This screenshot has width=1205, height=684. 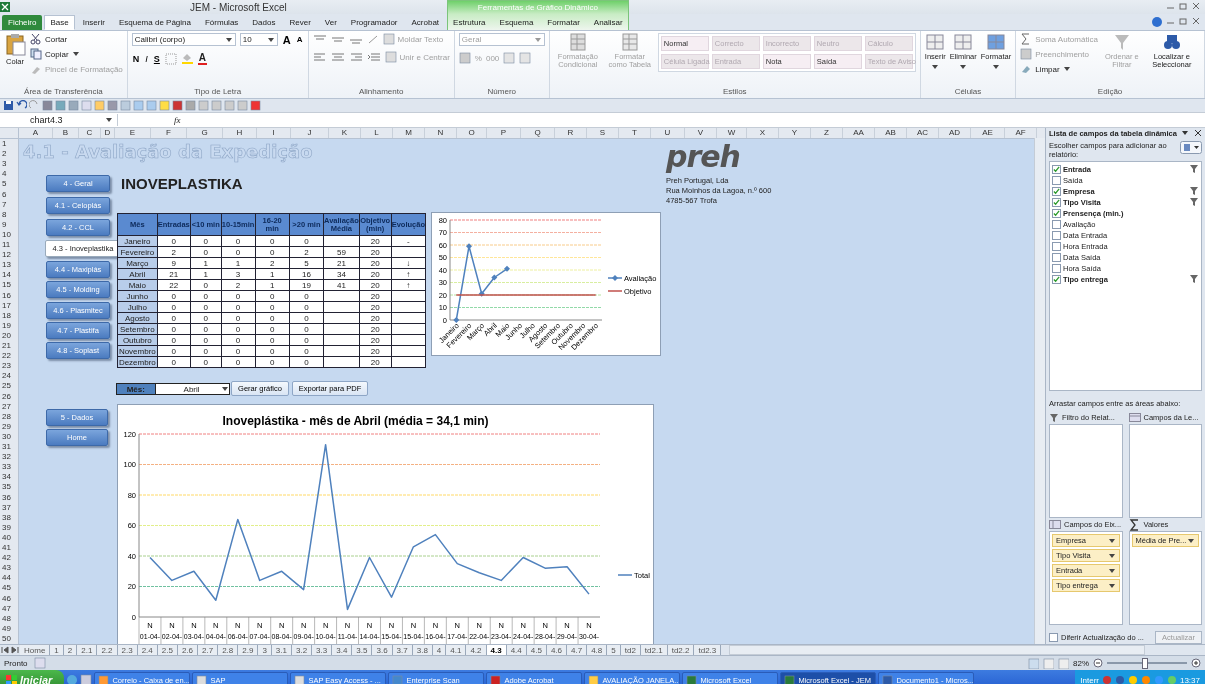 What do you see at coordinates (502, 92) in the screenshot?
I see `group-label: Número` at bounding box center [502, 92].